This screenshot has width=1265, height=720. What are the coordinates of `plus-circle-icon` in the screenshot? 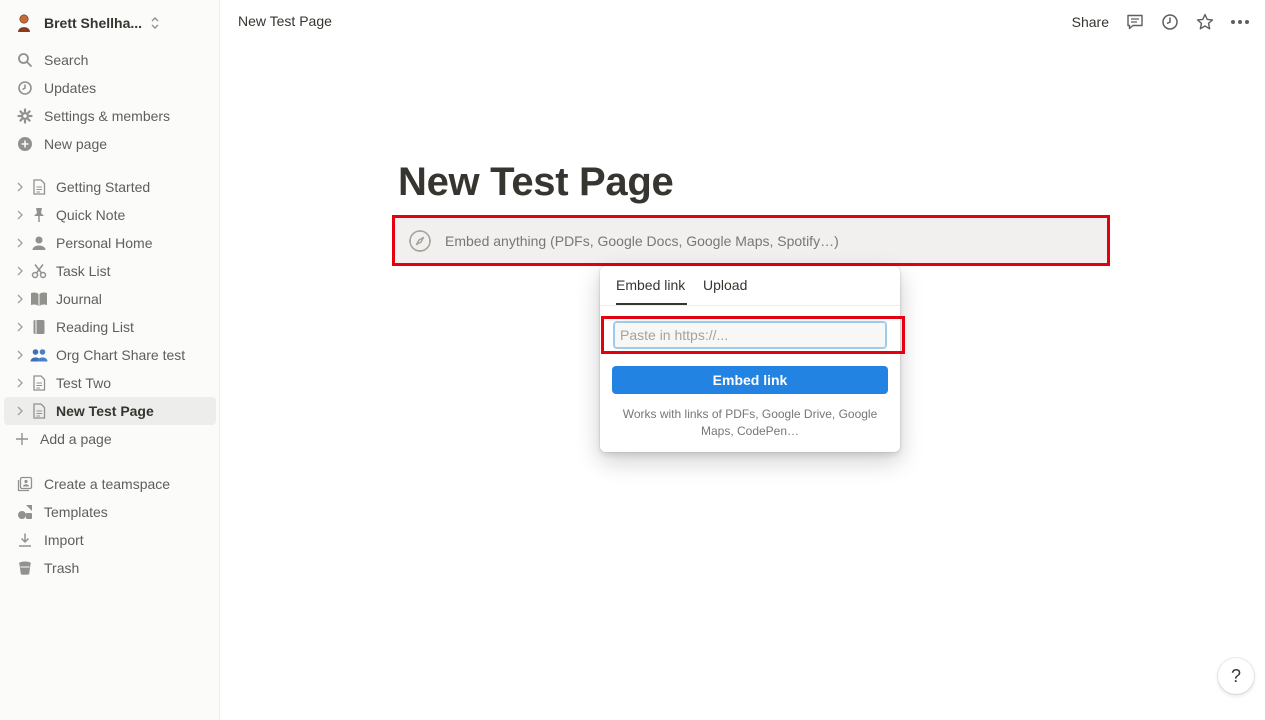 It's located at (25, 144).